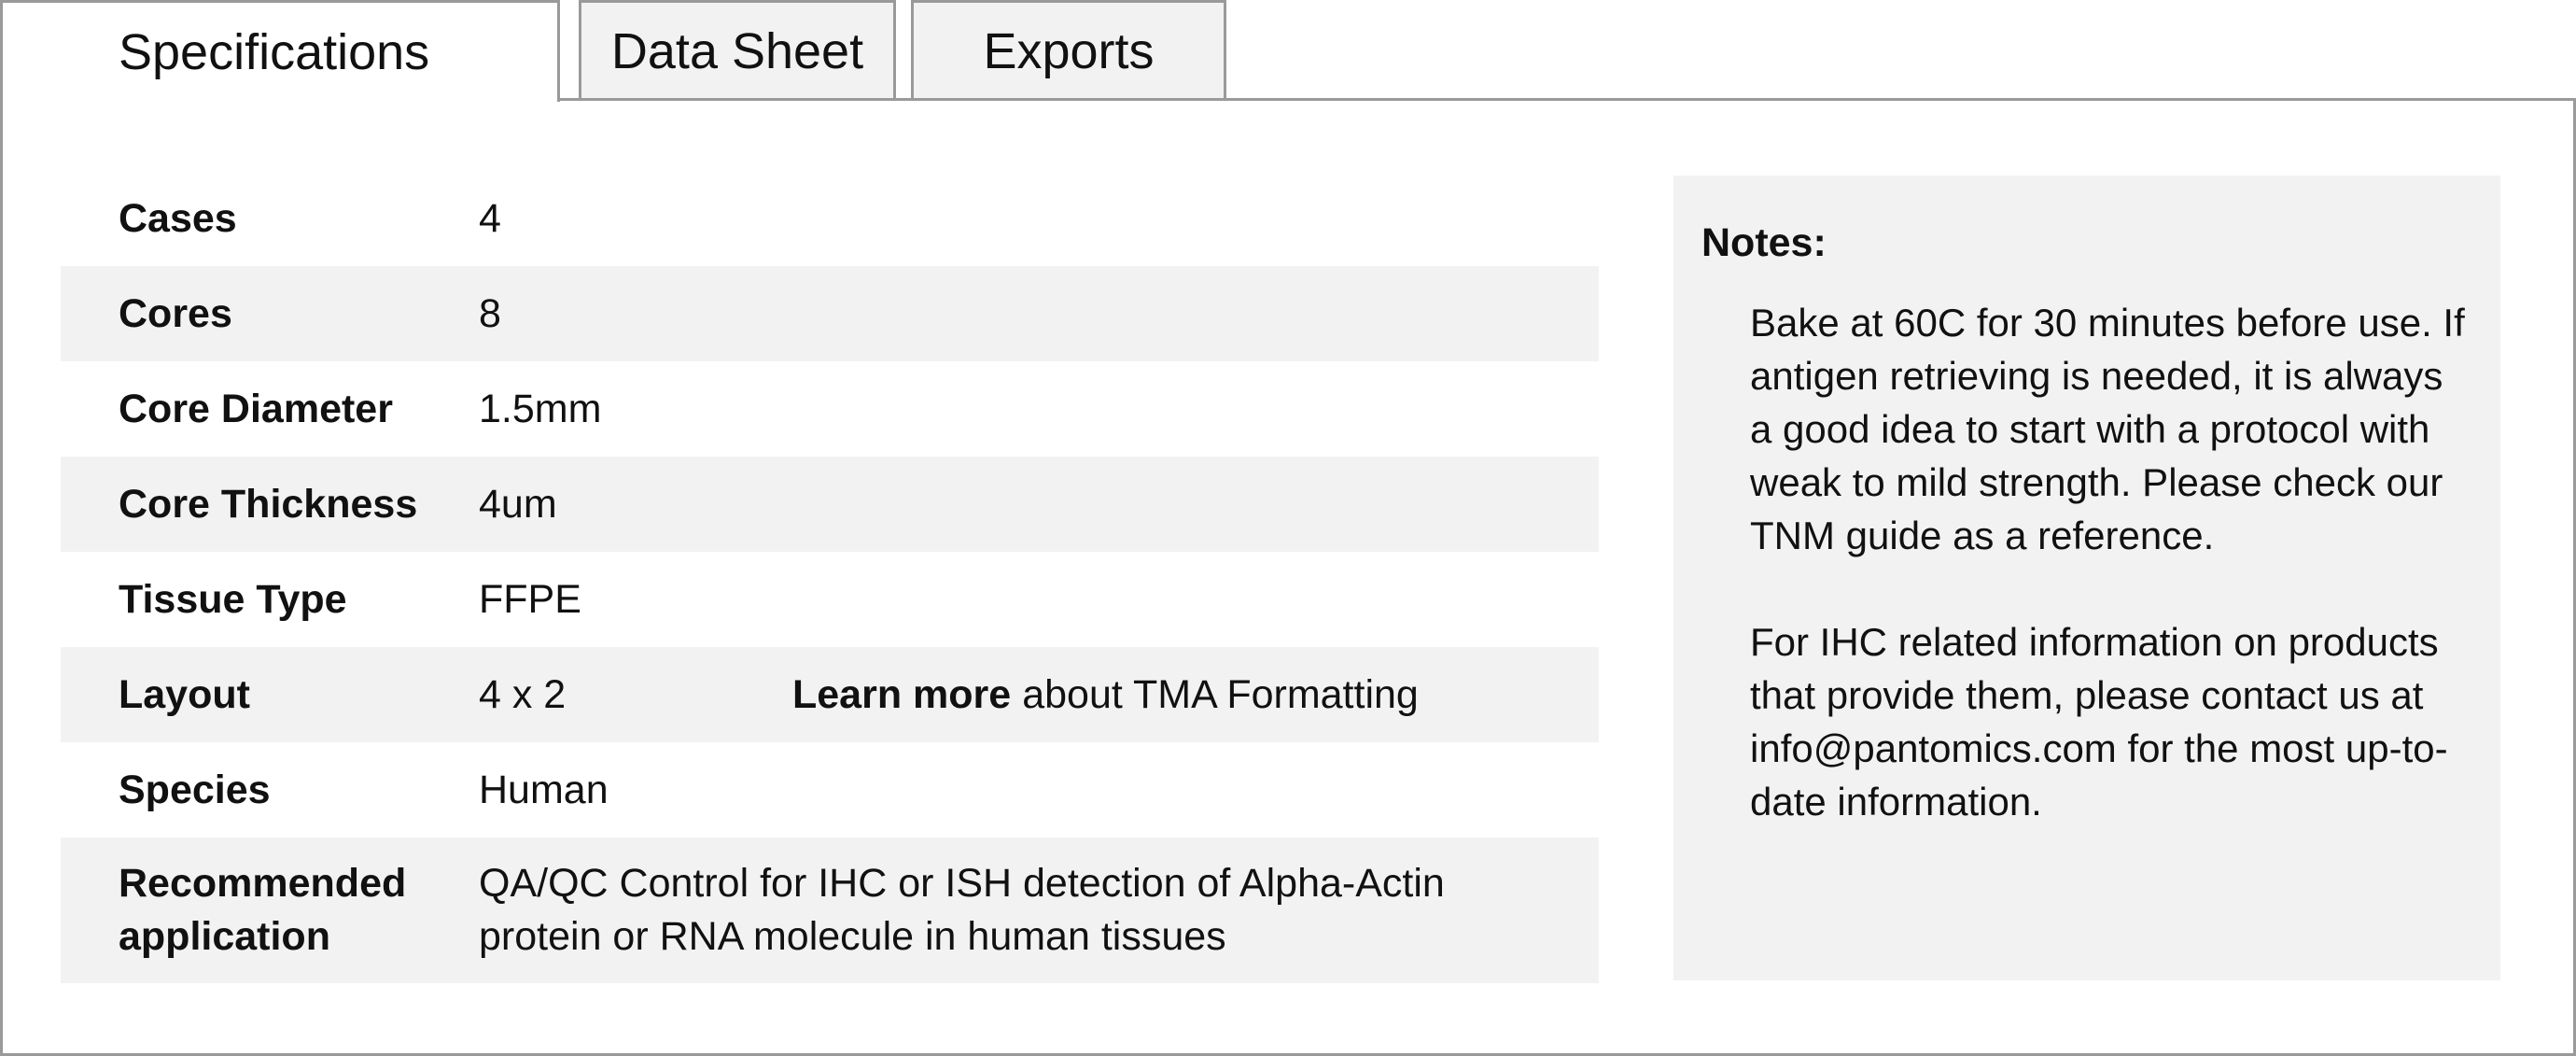 The height and width of the screenshot is (1056, 2576). I want to click on spec-row-cores: Cores 8, so click(830, 313).